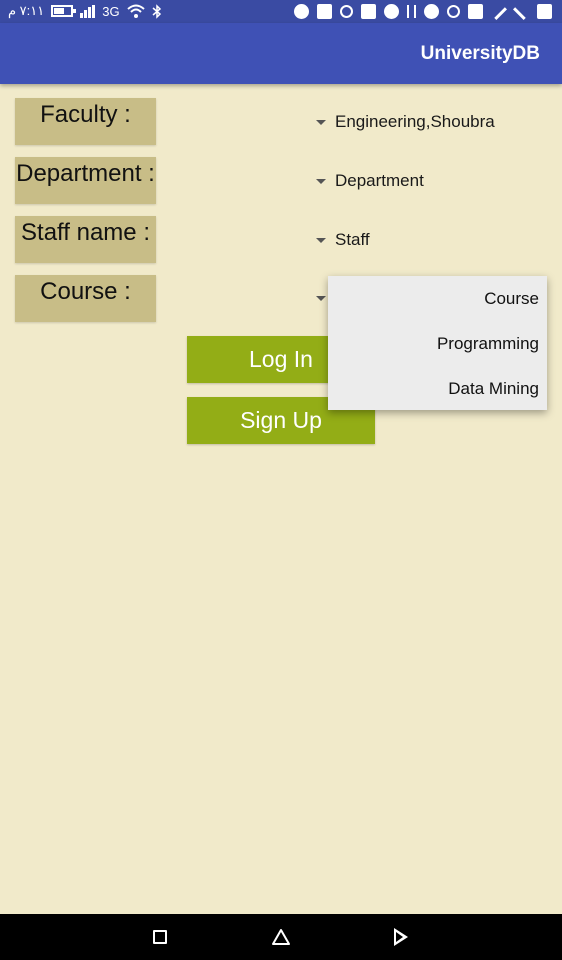 This screenshot has width=562, height=960. I want to click on signal-icon, so click(88, 11).